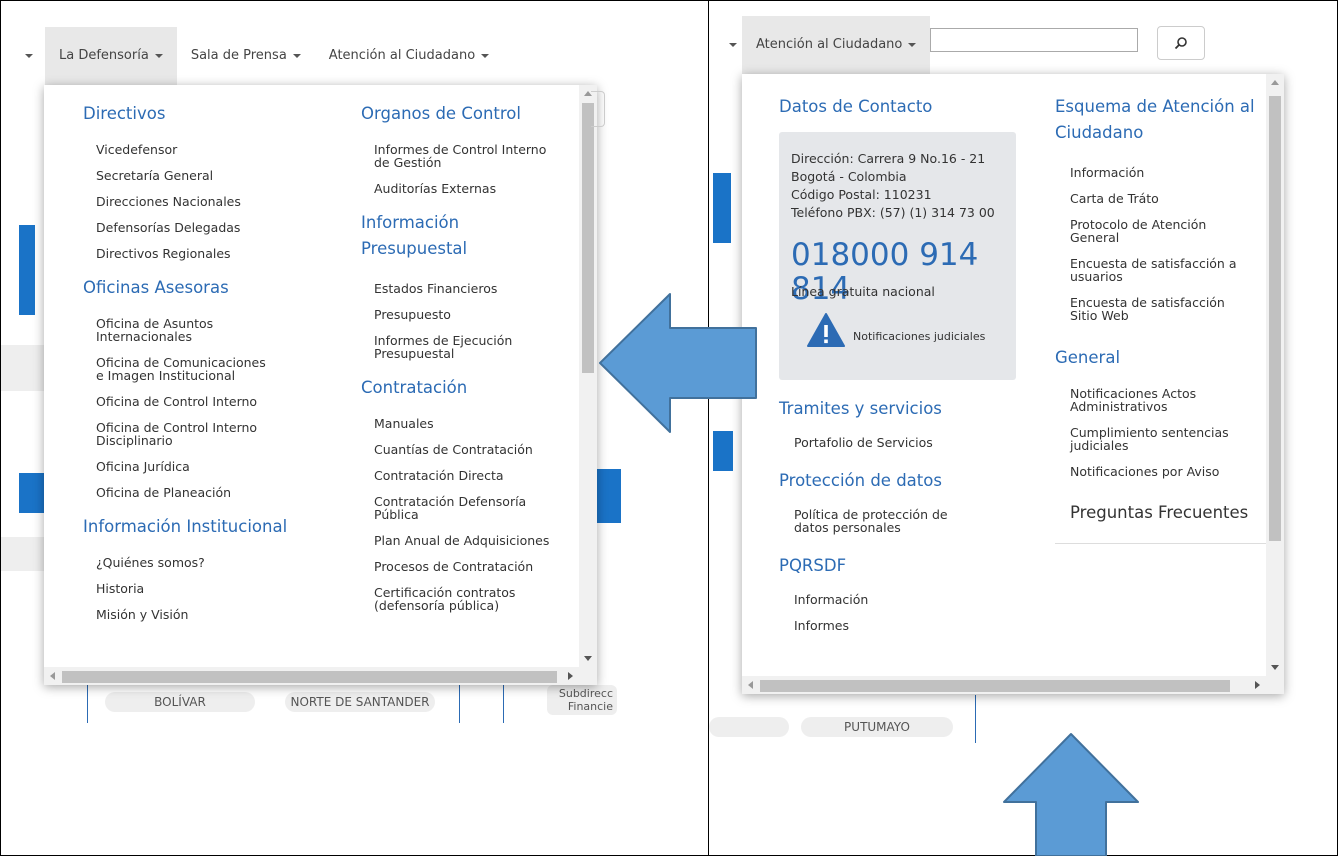 Image resolution: width=1338 pixels, height=856 pixels. I want to click on menu-link-protocolo-de-atencion-general: Protocolo de Atención General, so click(1138, 231).